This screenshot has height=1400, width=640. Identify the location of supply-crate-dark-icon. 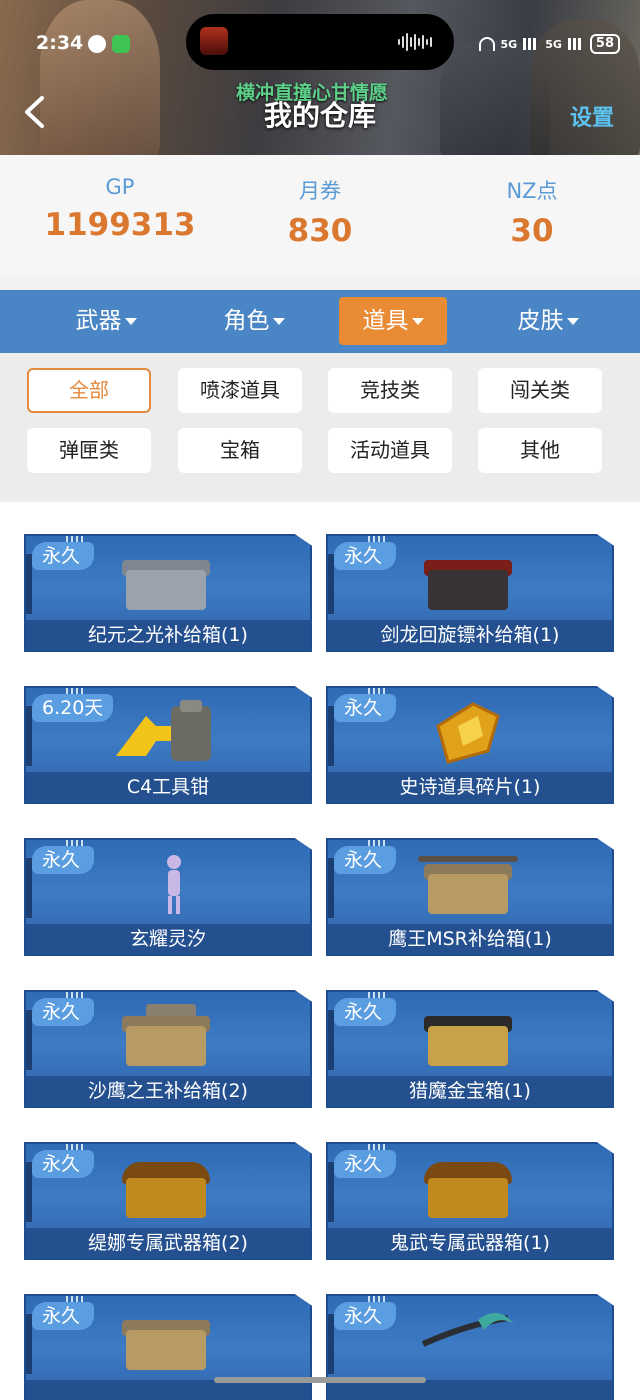
(468, 580).